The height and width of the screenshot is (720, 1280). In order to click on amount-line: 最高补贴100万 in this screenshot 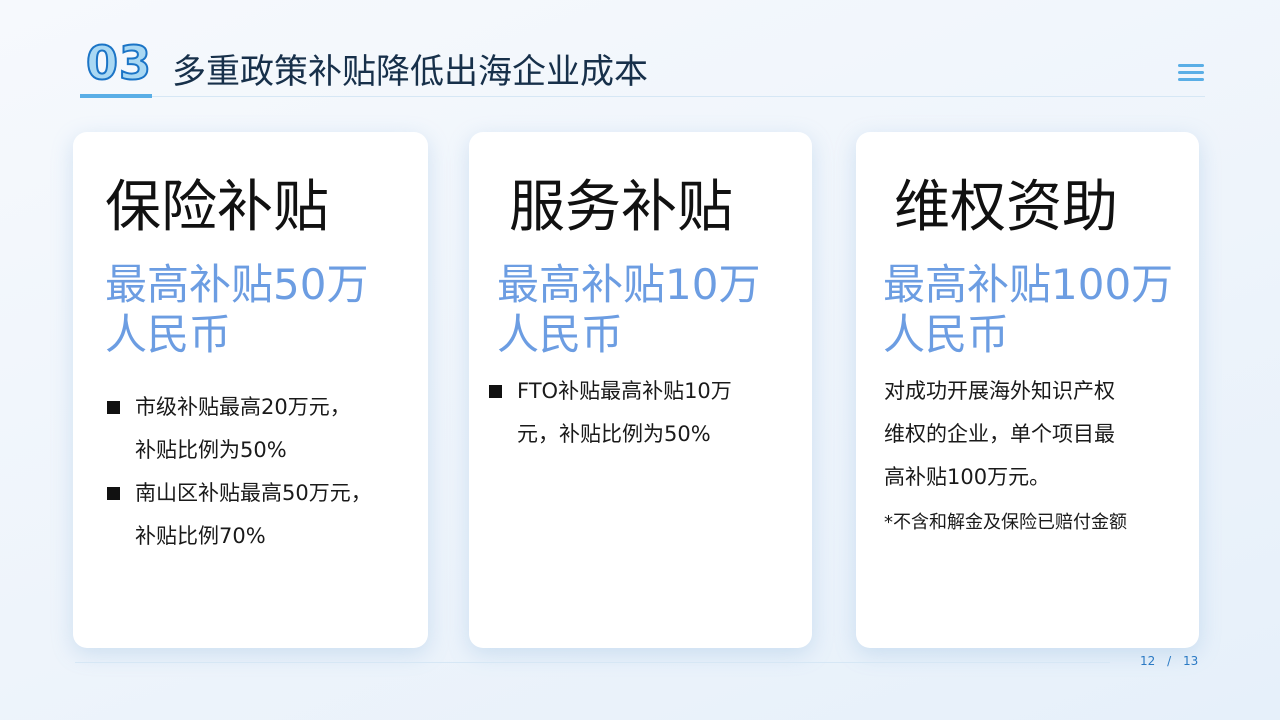, I will do `click(1028, 284)`.